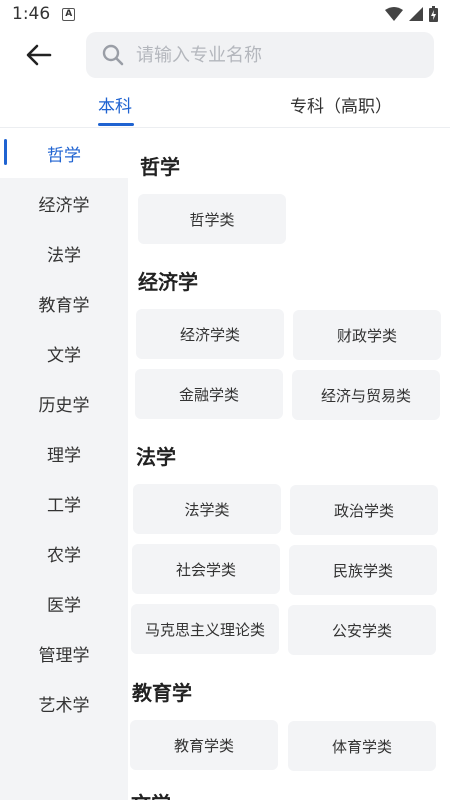 The image size is (450, 800). What do you see at coordinates (341, 104) in the screenshot?
I see `tab-vocational: 专科（高职）` at bounding box center [341, 104].